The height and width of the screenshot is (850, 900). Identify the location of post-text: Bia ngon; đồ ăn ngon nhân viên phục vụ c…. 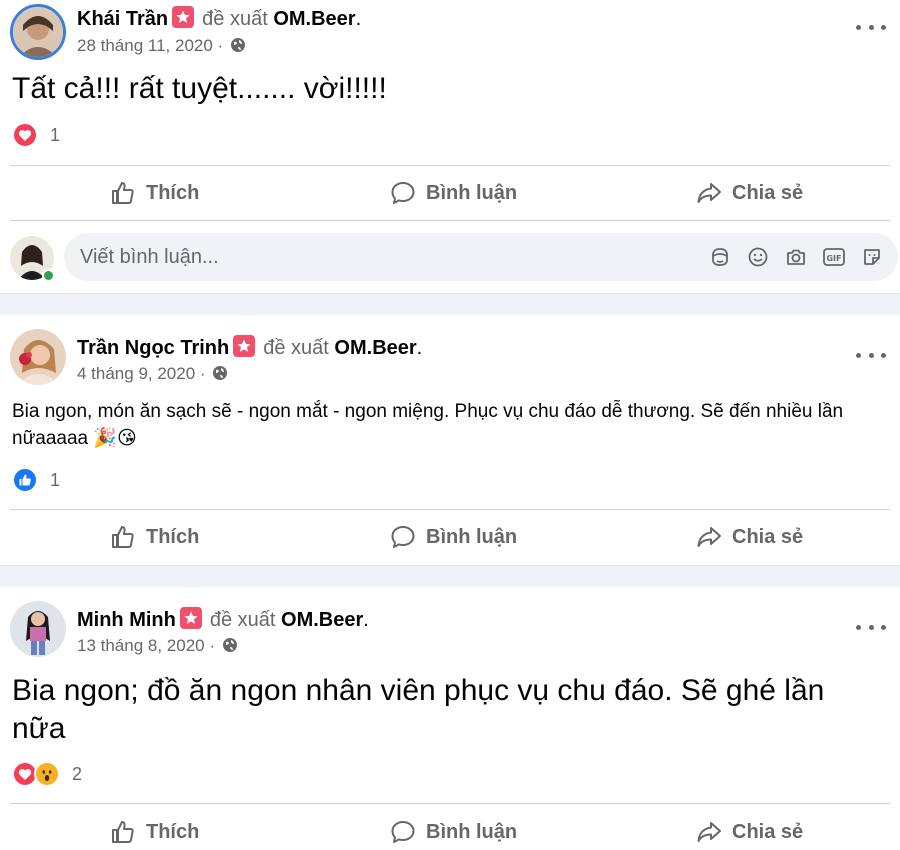
(418, 709).